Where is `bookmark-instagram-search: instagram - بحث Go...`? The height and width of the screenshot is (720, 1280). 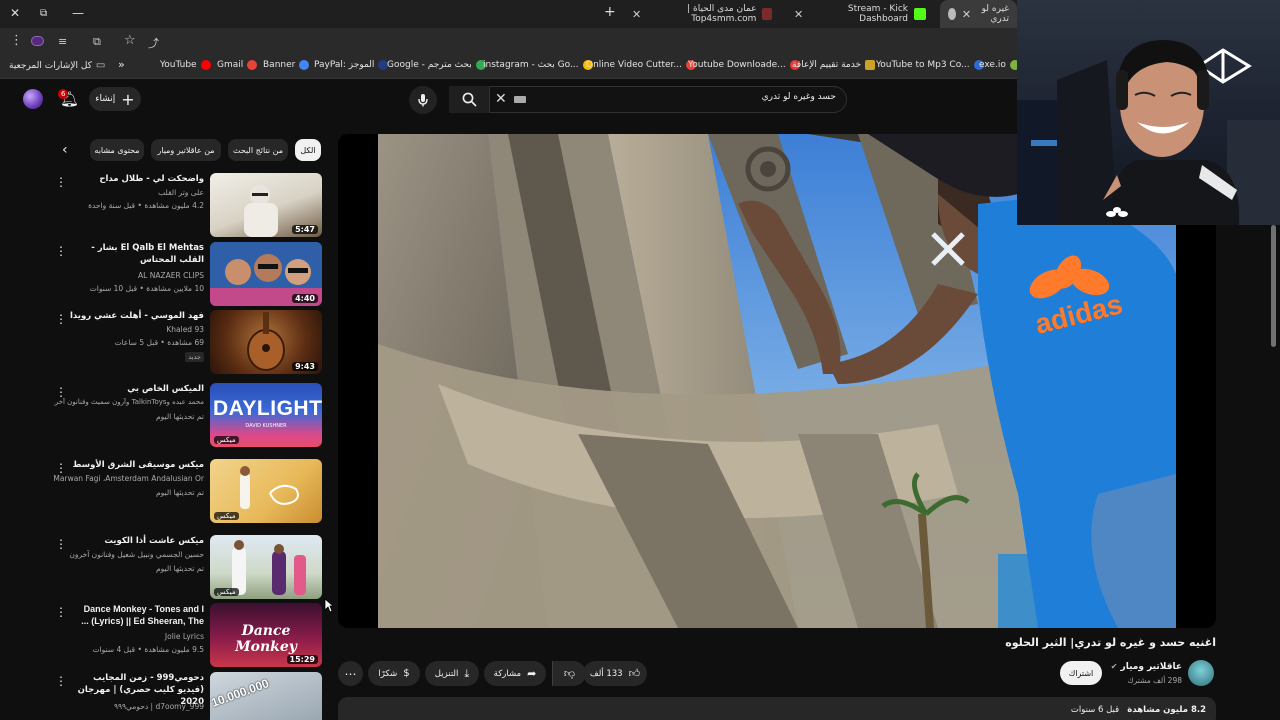 bookmark-instagram-search: instagram - بحث Go... is located at coordinates (538, 65).